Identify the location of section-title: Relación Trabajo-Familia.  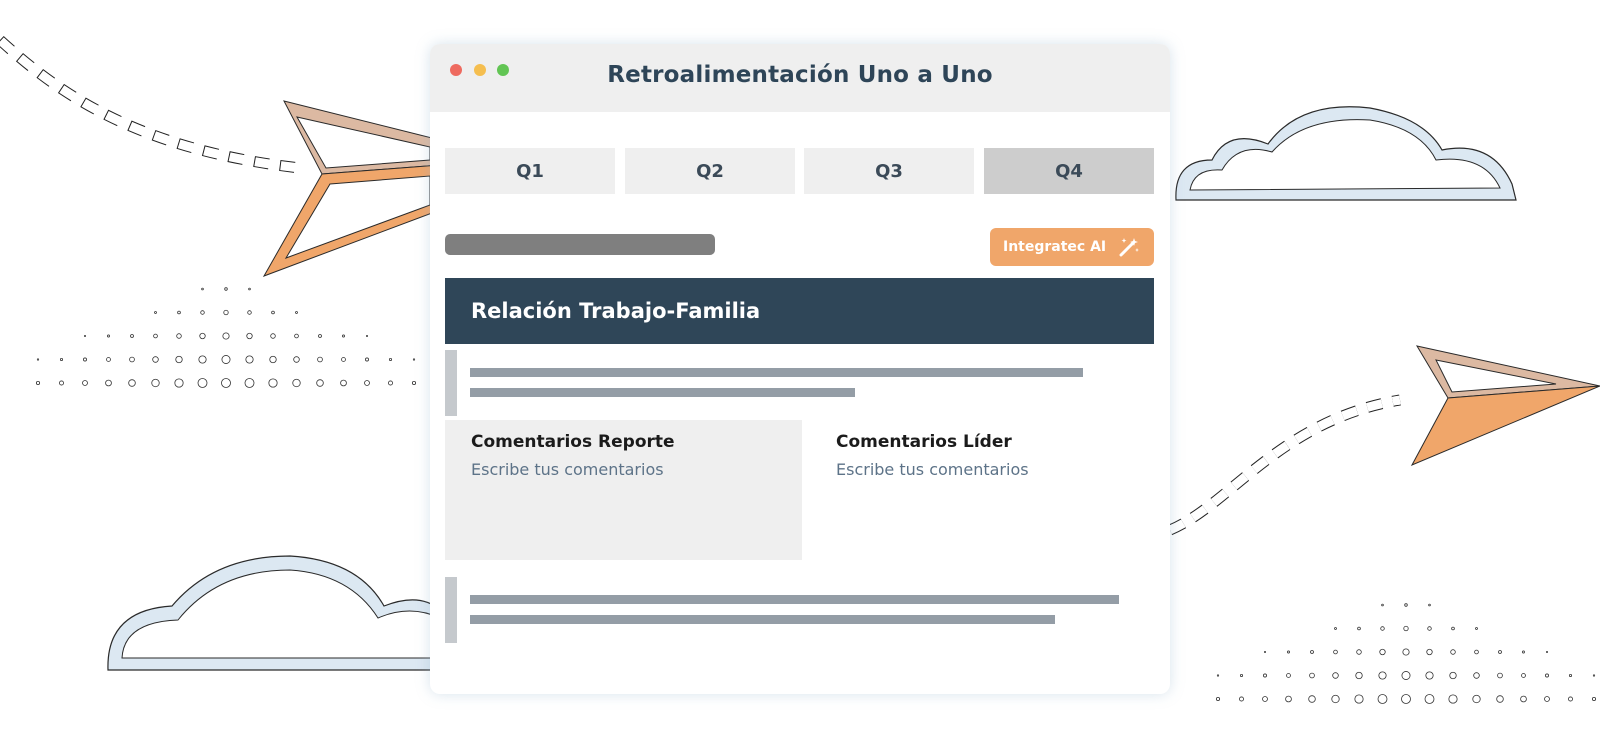
(616, 311).